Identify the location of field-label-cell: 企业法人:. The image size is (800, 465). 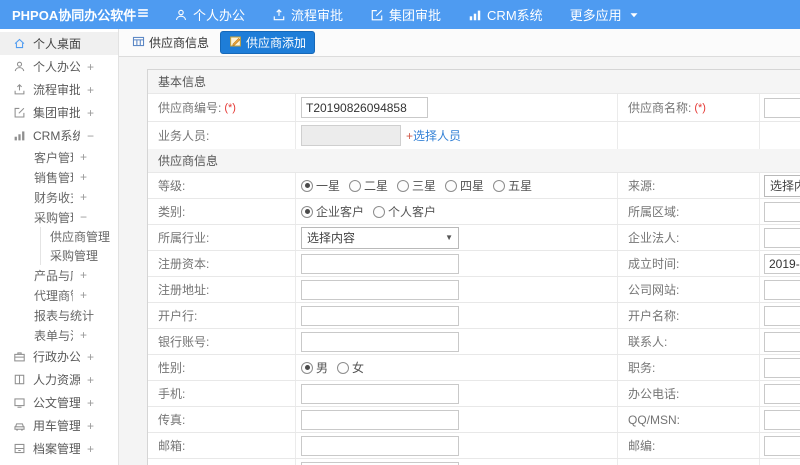
(689, 237).